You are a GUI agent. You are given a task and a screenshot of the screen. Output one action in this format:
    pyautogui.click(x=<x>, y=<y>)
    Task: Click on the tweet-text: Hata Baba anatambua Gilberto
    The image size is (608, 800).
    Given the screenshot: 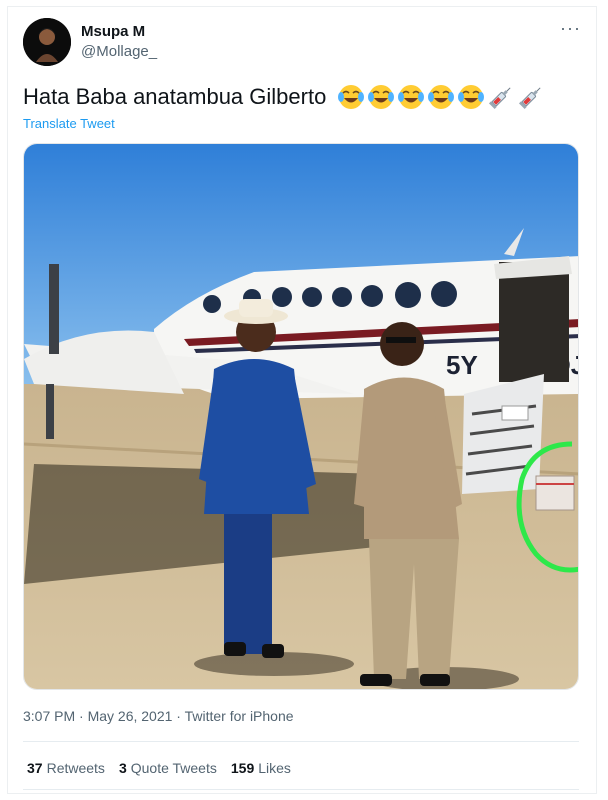 What is the action you would take?
    pyautogui.click(x=175, y=96)
    